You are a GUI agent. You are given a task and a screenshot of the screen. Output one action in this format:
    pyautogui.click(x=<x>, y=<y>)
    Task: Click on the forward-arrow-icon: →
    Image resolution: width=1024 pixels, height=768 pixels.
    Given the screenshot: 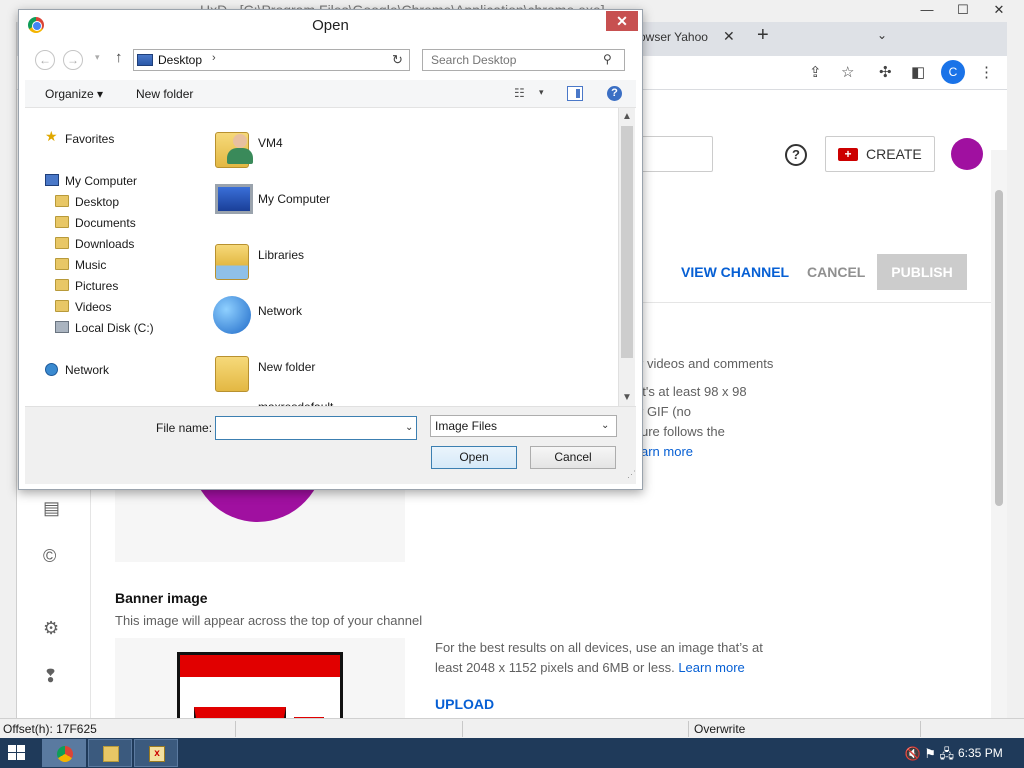 What is the action you would take?
    pyautogui.click(x=73, y=60)
    